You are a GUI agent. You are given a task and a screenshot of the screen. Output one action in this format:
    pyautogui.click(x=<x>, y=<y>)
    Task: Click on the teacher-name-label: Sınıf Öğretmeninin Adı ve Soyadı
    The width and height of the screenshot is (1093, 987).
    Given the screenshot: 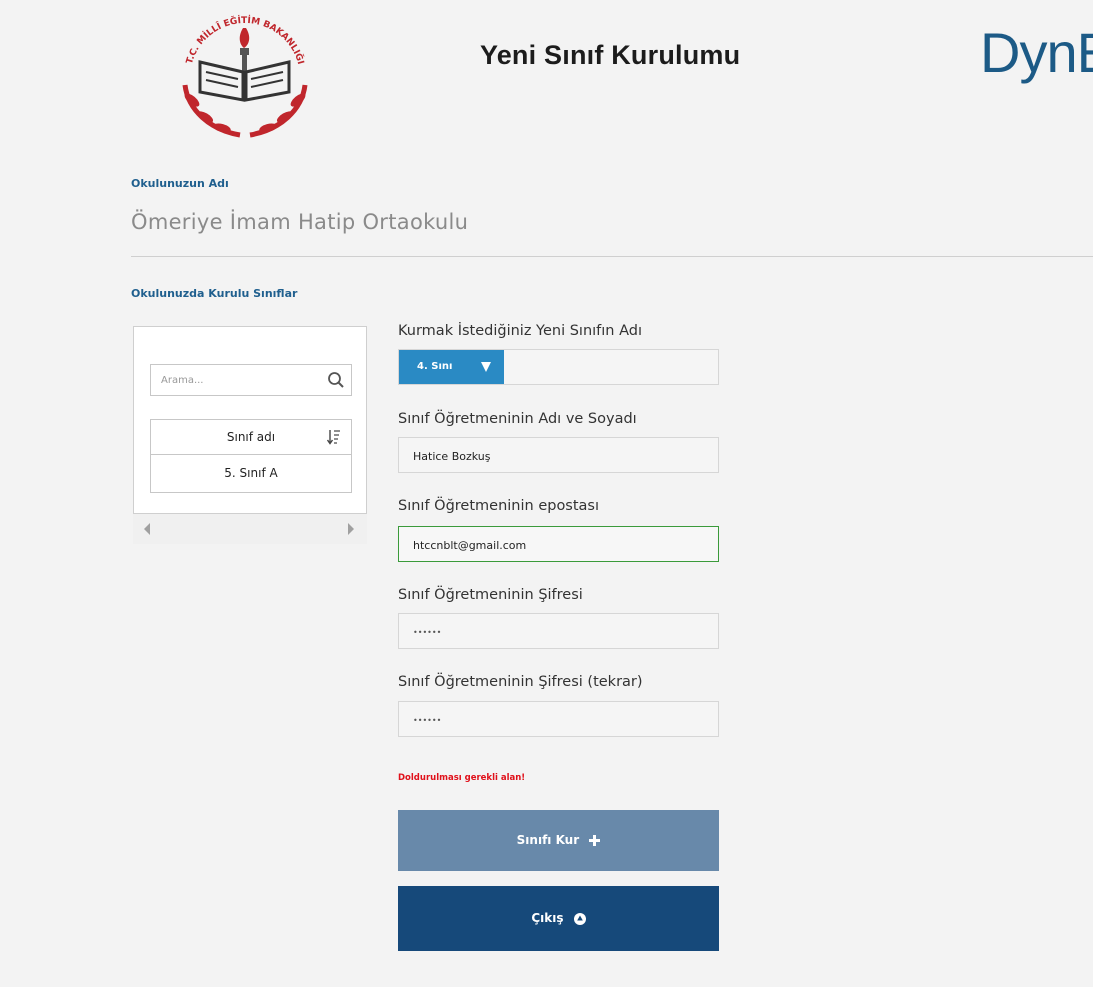 What is the action you would take?
    pyautogui.click(x=517, y=419)
    